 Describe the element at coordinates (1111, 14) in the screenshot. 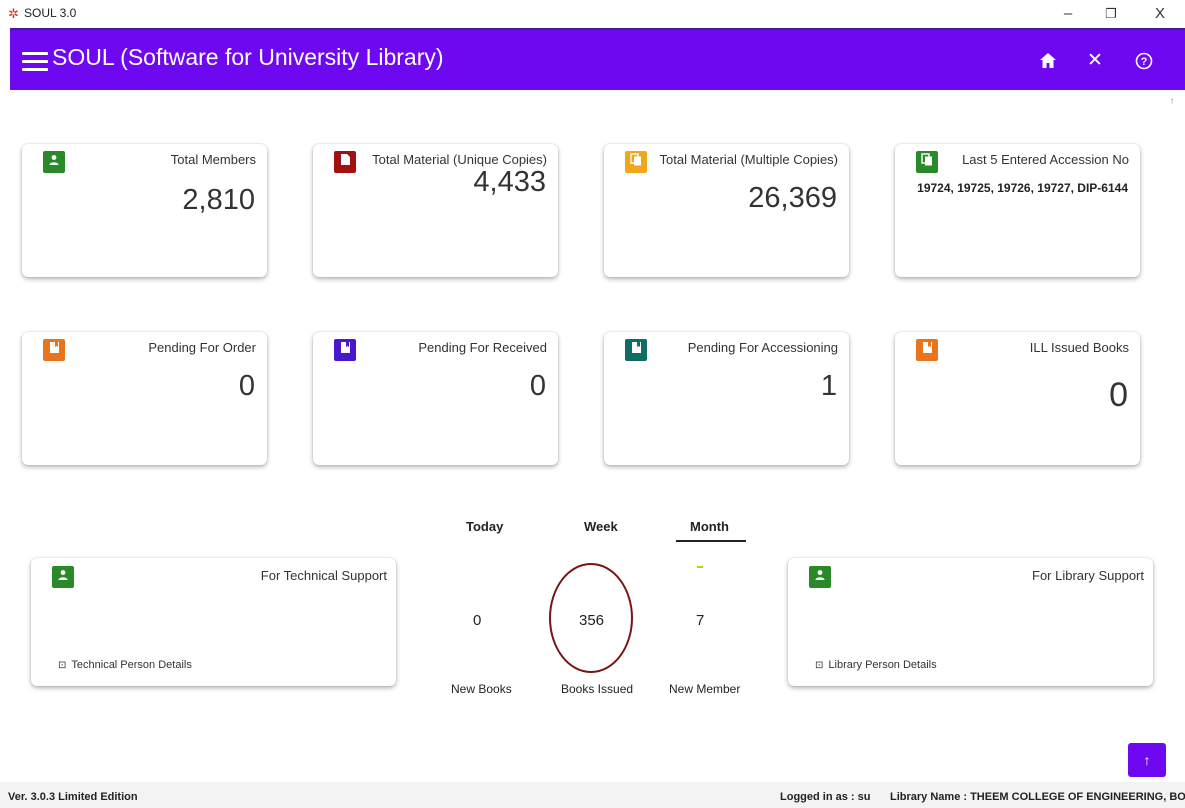

I see `restore-button: ❐` at that location.